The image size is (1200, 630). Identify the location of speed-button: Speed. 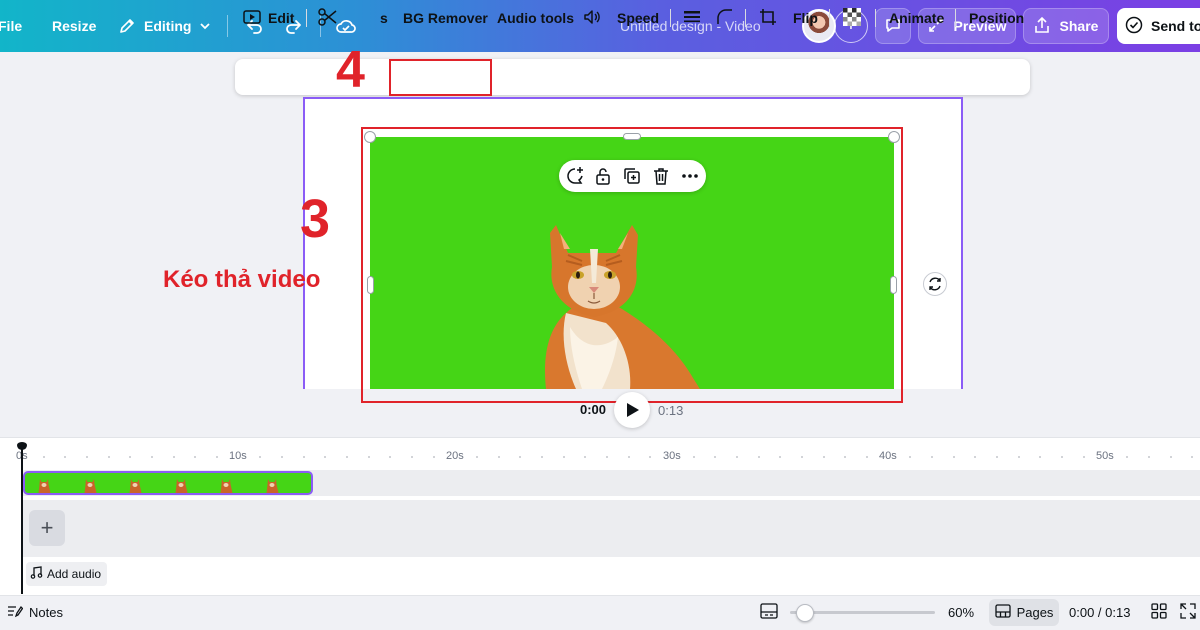
(621, 18).